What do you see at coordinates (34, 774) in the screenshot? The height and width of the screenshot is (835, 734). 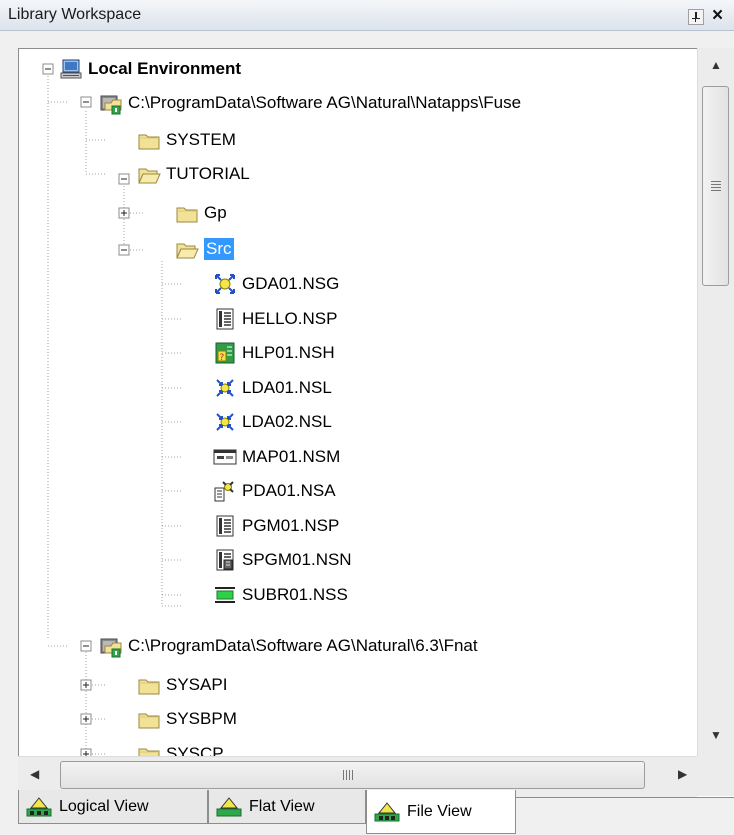 I see `scroll-left-arrow-icon: ◀` at bounding box center [34, 774].